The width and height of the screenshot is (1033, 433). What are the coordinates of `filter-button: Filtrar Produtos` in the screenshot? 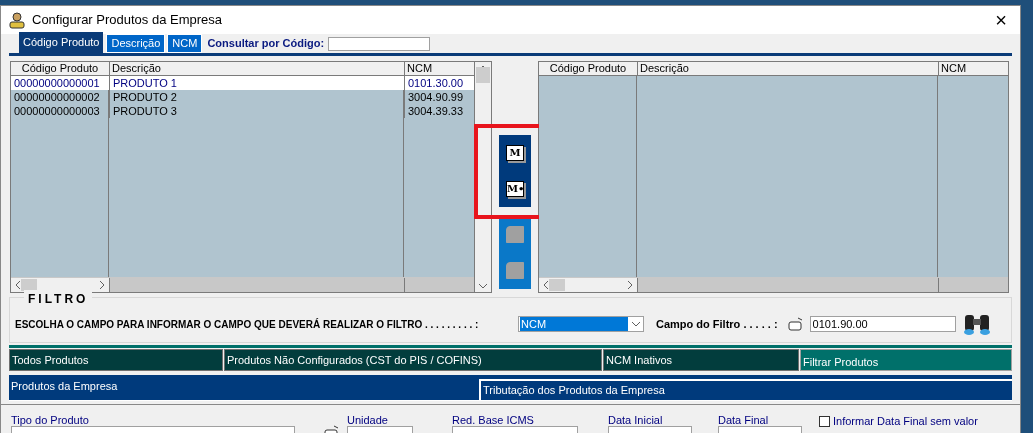 It's located at (906, 360).